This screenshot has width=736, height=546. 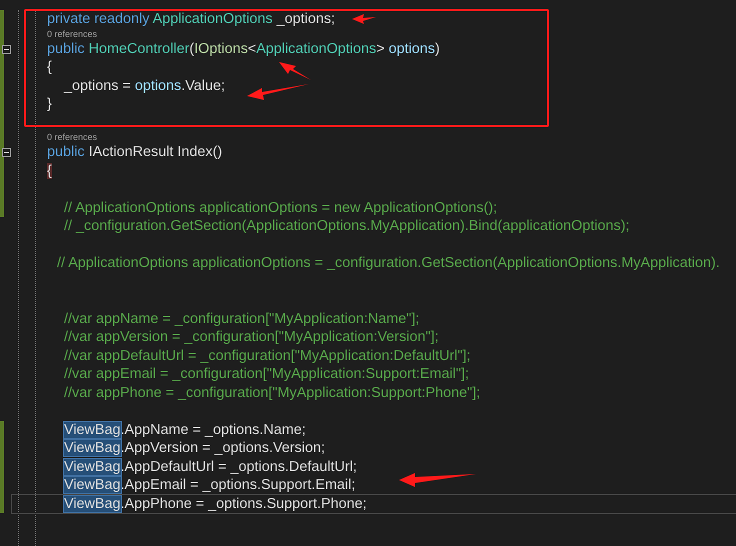 What do you see at coordinates (305, 19) in the screenshot?
I see `code-token: _options;` at bounding box center [305, 19].